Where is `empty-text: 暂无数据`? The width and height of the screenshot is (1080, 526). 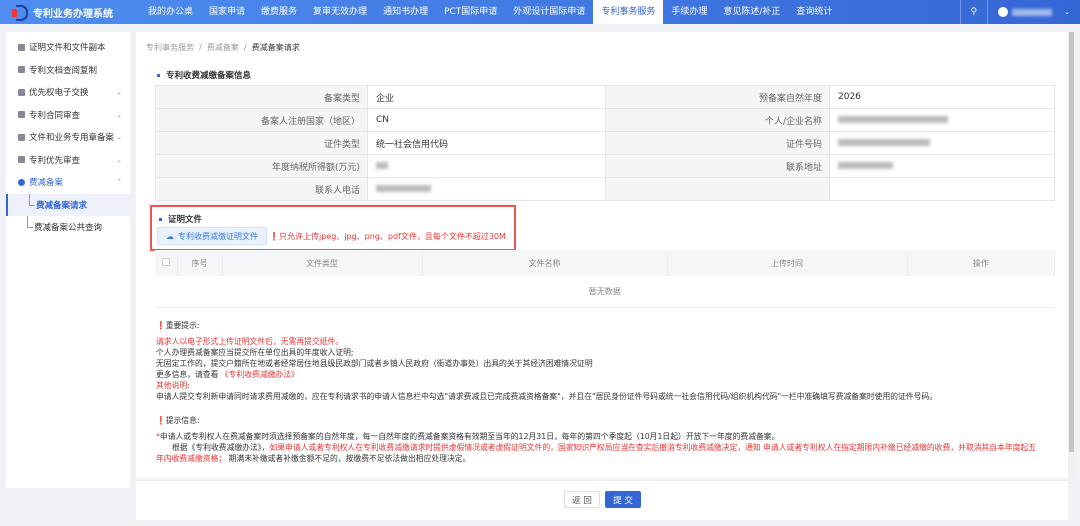 empty-text: 暂无数据 is located at coordinates (605, 292).